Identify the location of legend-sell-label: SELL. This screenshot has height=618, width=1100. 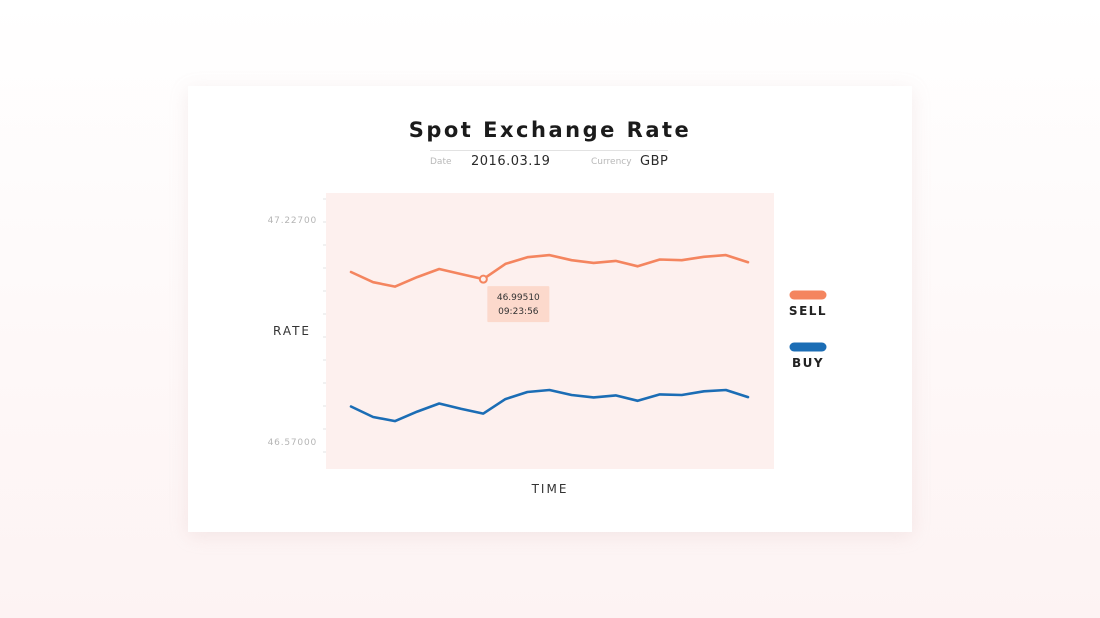
(808, 311).